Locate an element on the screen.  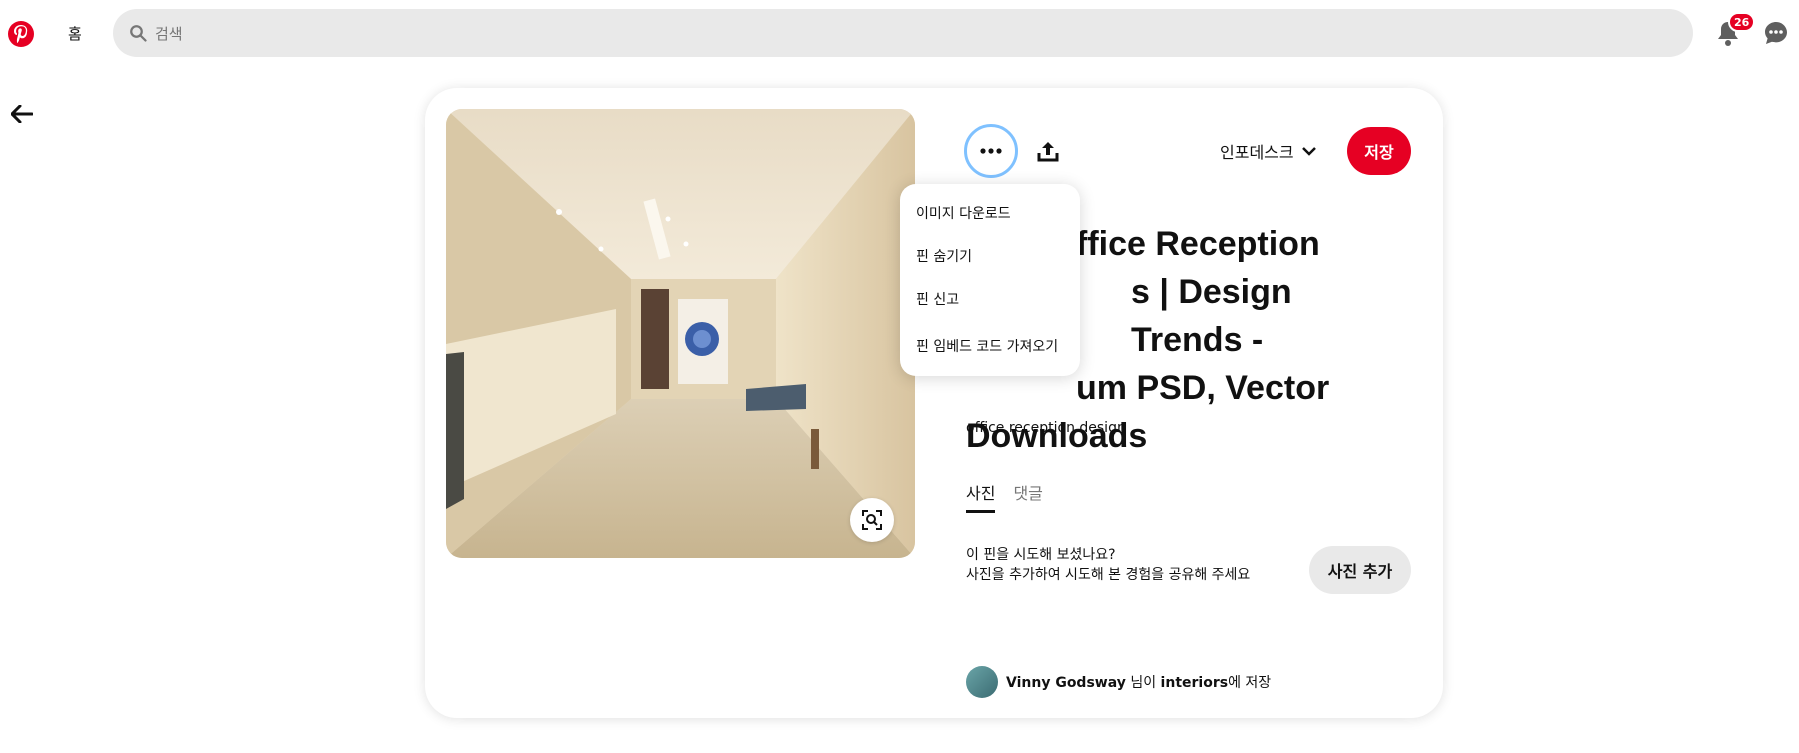
menu-item-report-pin: 핀 신고 is located at coordinates (990, 299).